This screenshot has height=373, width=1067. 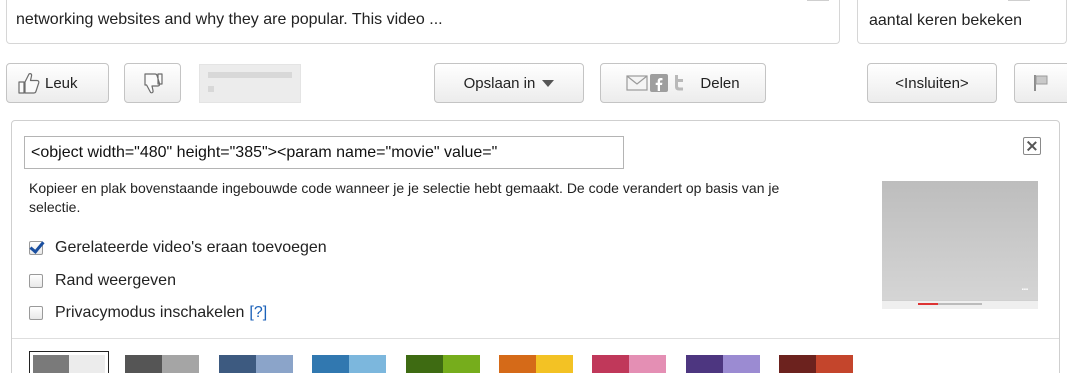 What do you see at coordinates (928, 304) in the screenshot?
I see `preview-progress-fill` at bounding box center [928, 304].